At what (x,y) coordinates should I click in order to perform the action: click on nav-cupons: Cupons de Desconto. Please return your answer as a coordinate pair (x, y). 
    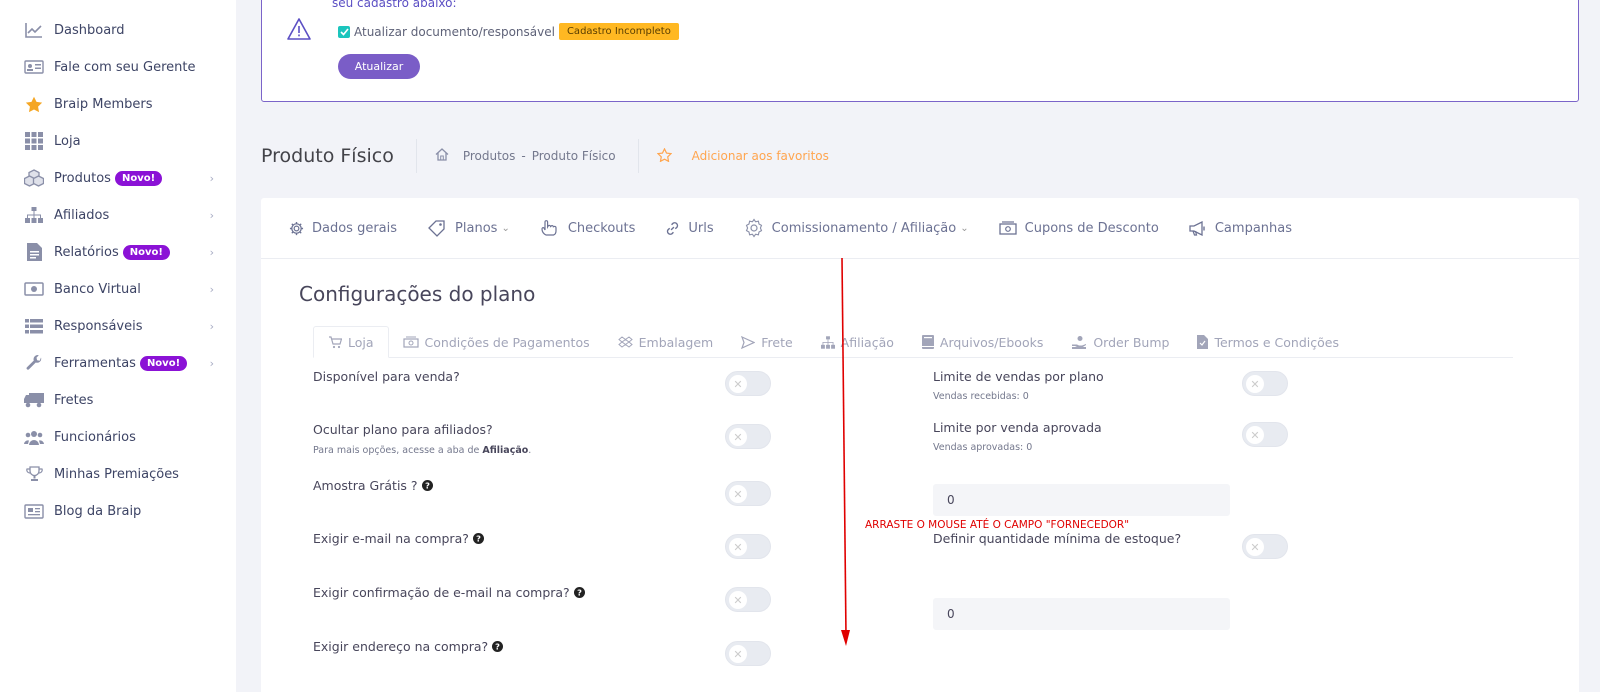
    Looking at the image, I should click on (1078, 228).